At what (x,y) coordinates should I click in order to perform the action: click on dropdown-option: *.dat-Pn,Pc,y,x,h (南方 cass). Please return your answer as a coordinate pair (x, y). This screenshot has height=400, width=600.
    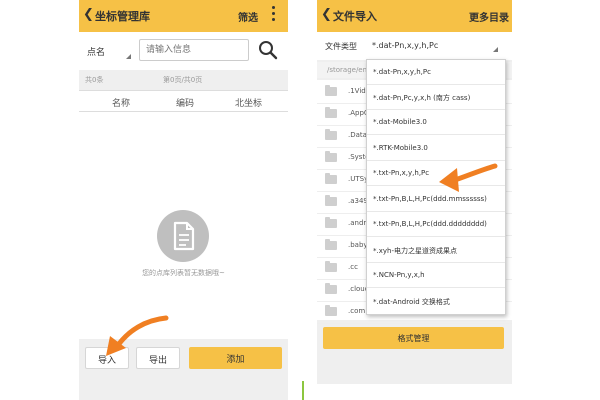
    Looking at the image, I should click on (436, 97).